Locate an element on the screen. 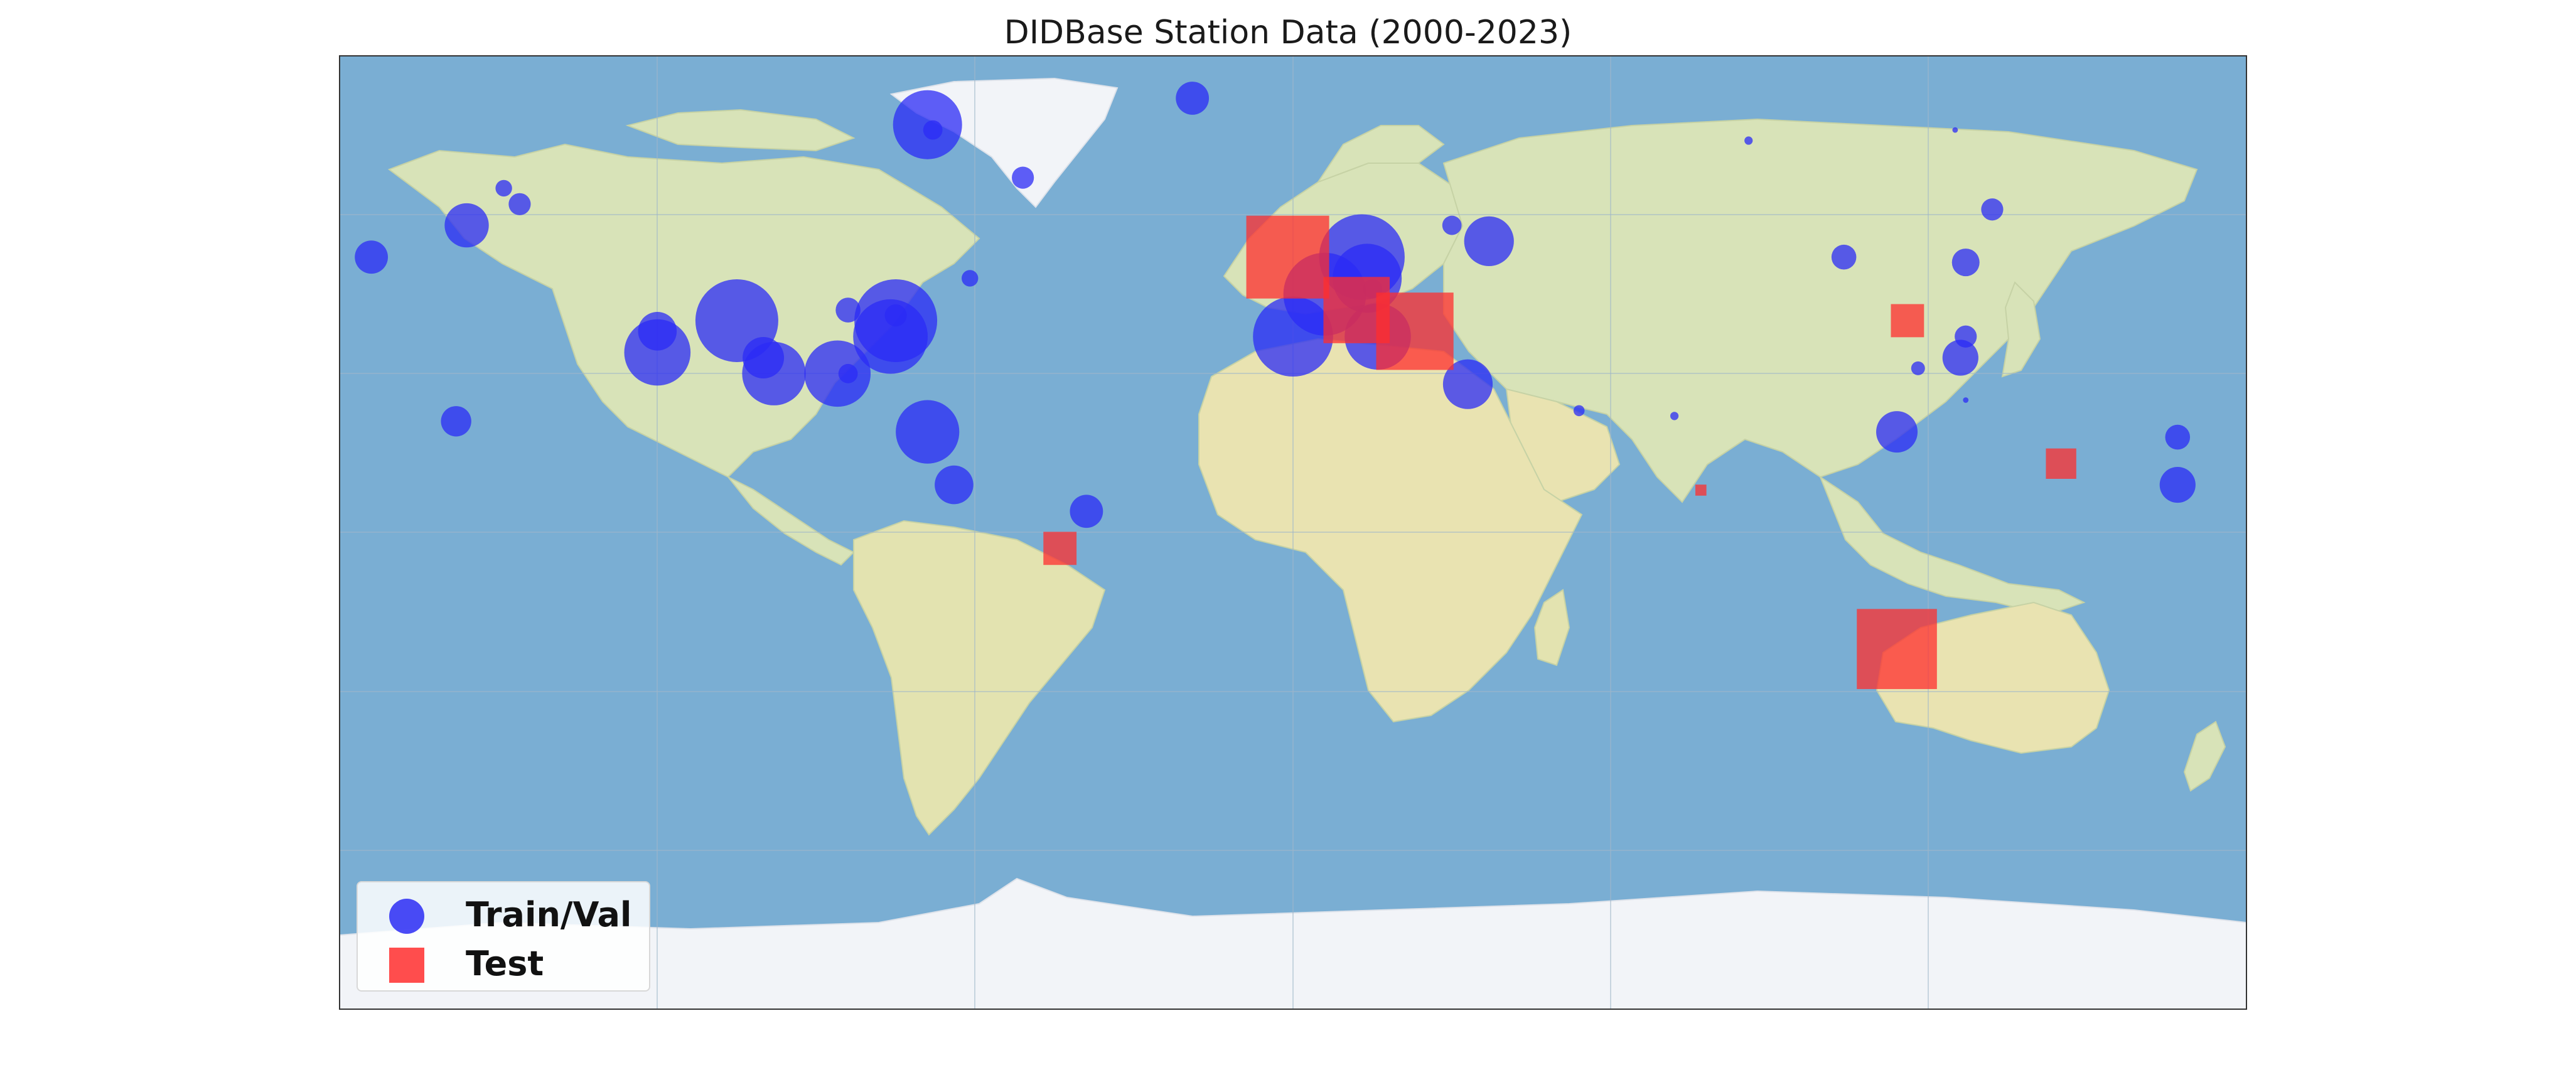 The height and width of the screenshot is (1065, 2576). legend-item-train: Train/Val is located at coordinates (503, 916).